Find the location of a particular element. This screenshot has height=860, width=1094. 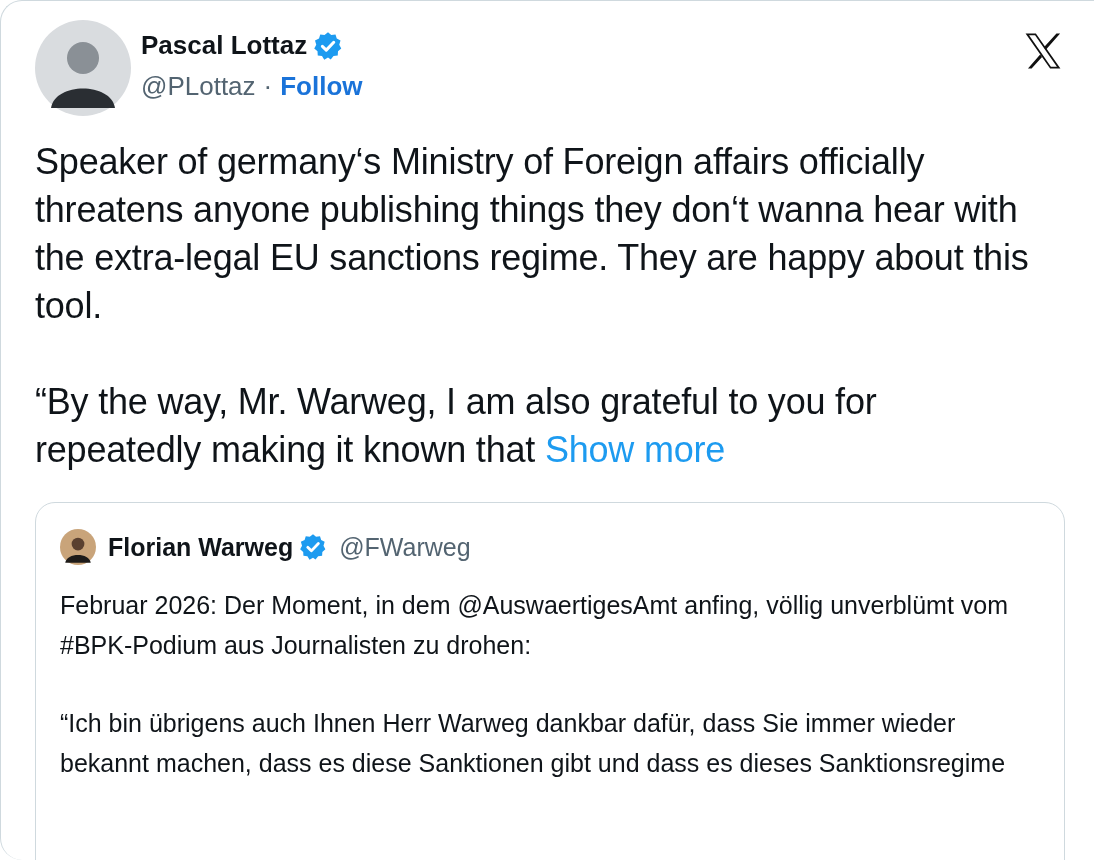

author-handle: @PLottaz is located at coordinates (198, 86).